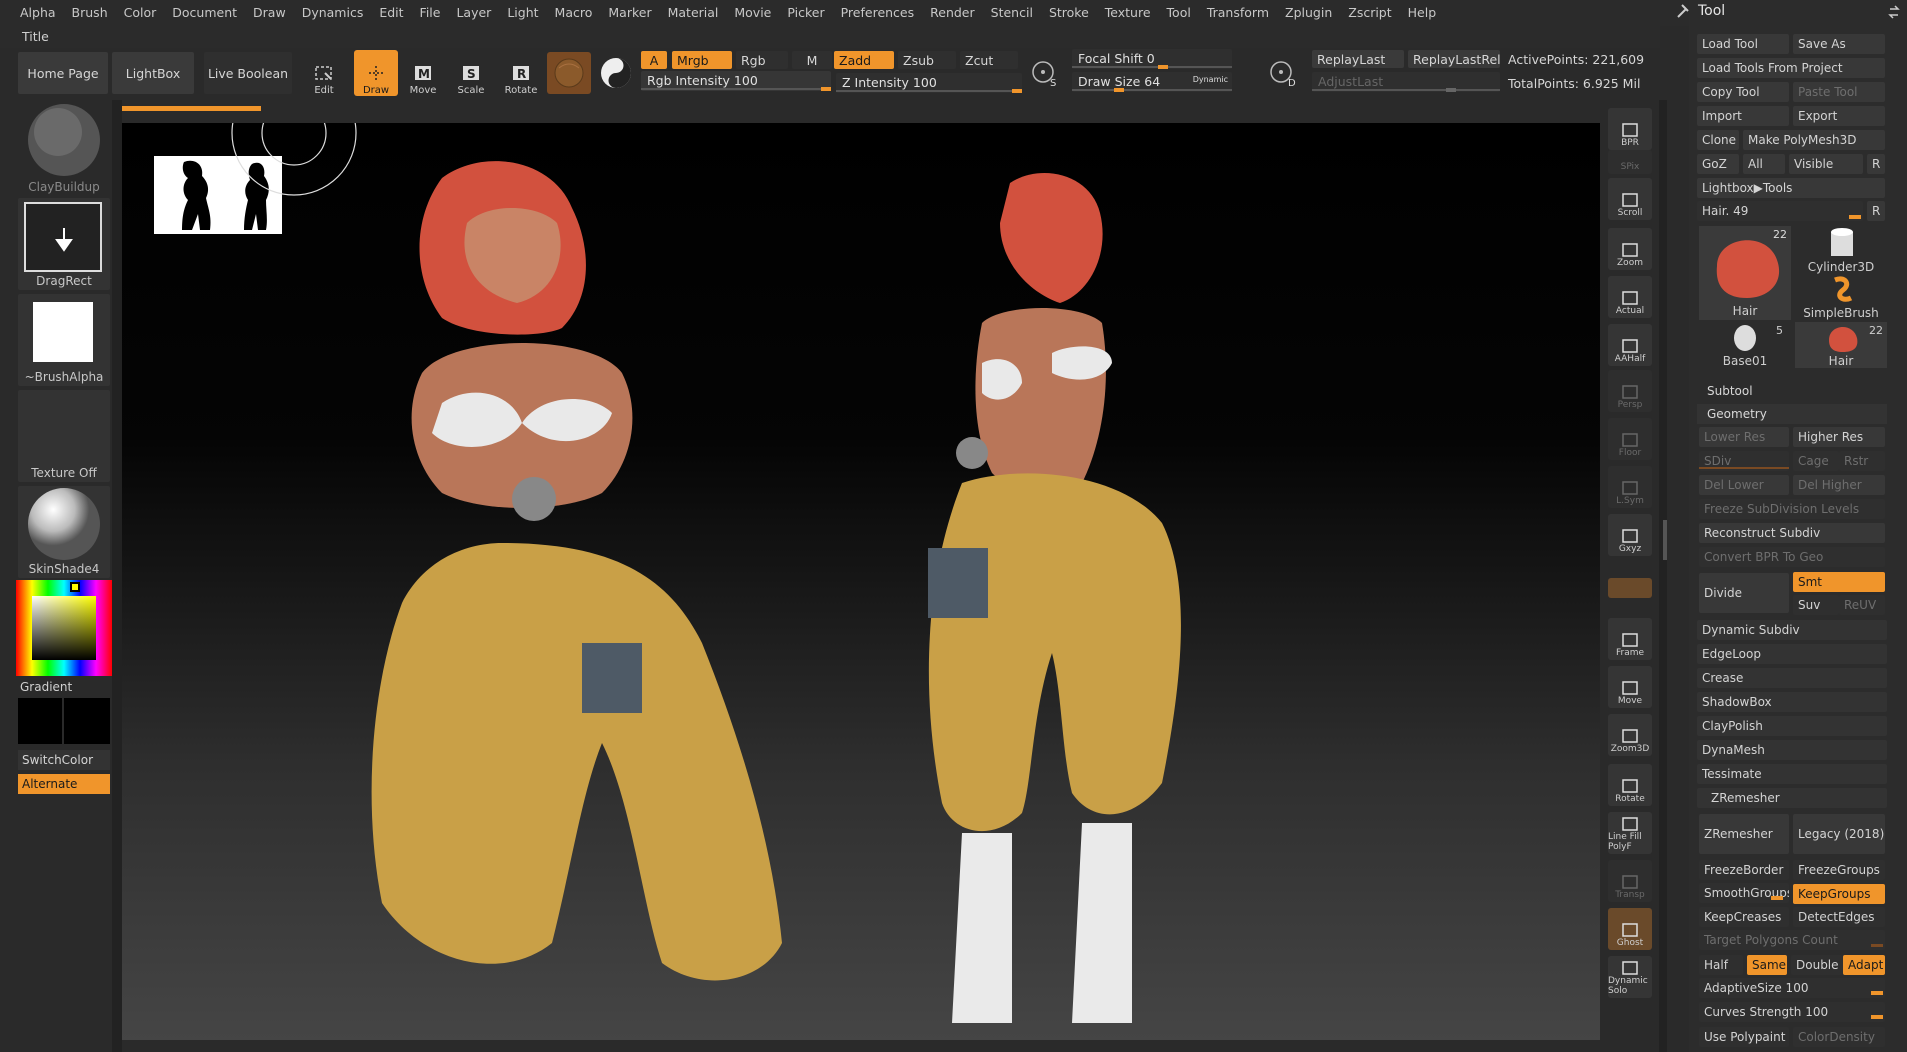 This screenshot has width=1907, height=1052. What do you see at coordinates (927, 60) in the screenshot?
I see `zsub-toggle: Zsub` at bounding box center [927, 60].